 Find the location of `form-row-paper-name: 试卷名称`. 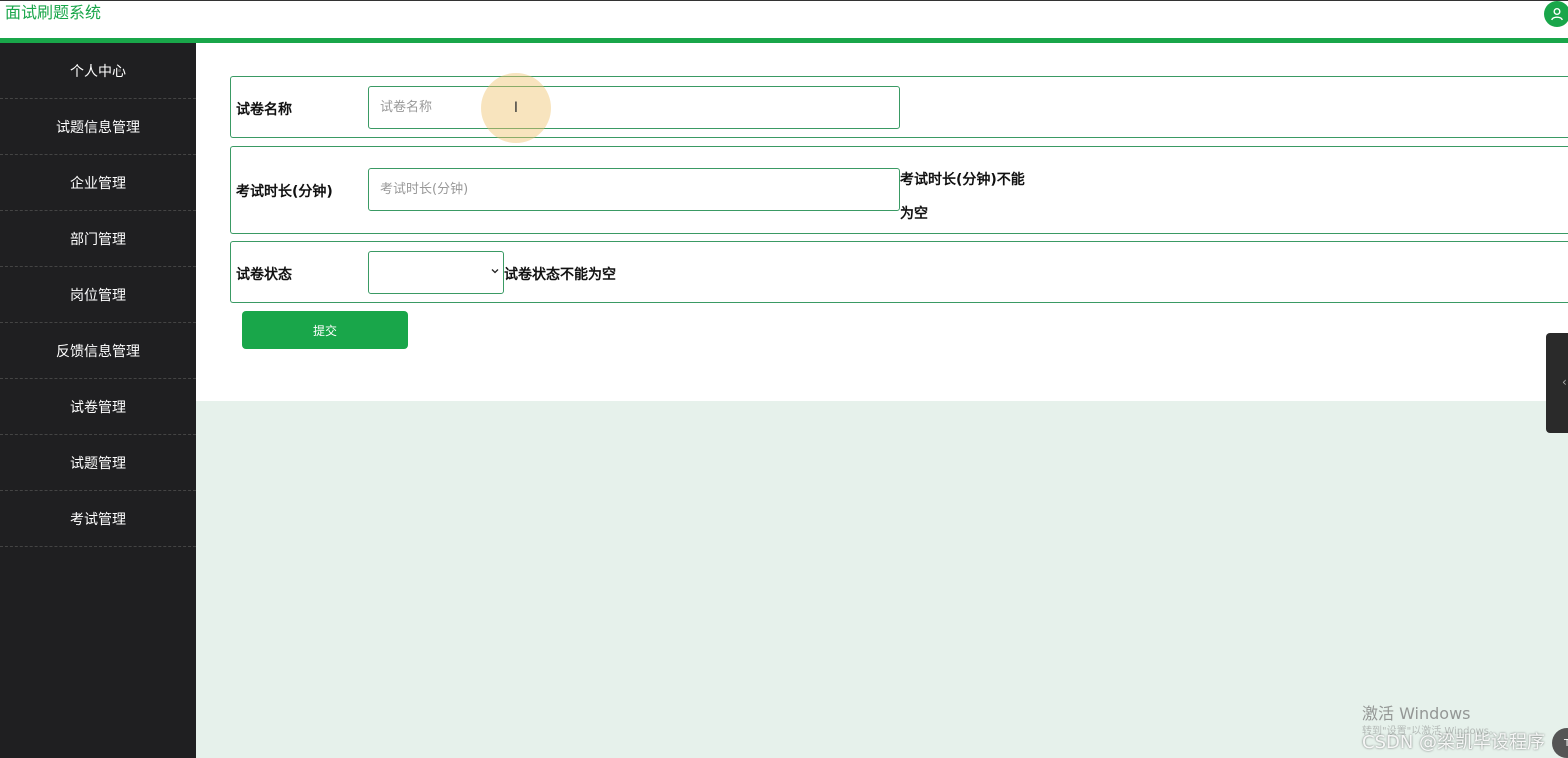

form-row-paper-name: 试卷名称 is located at coordinates (899, 107).